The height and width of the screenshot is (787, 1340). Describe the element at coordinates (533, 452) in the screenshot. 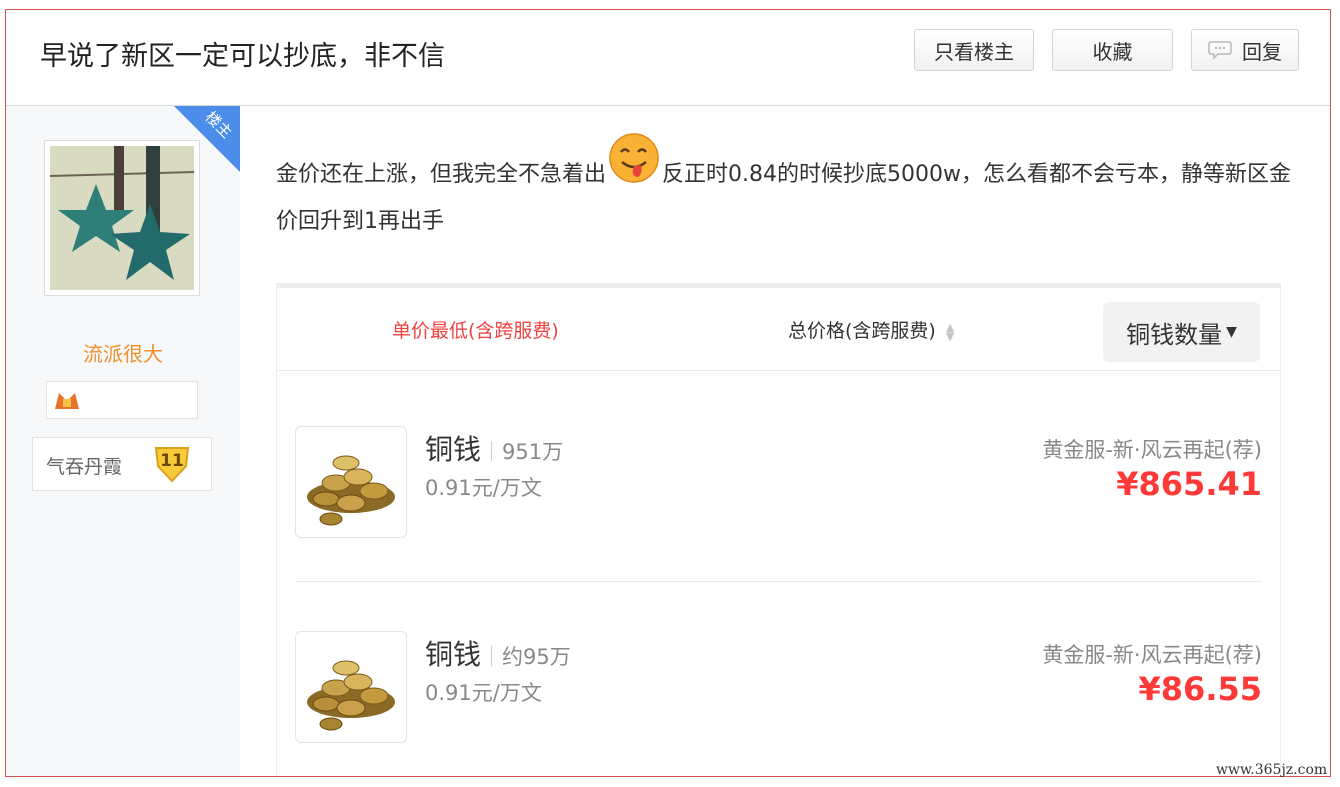

I see `item-amount: 951万` at that location.